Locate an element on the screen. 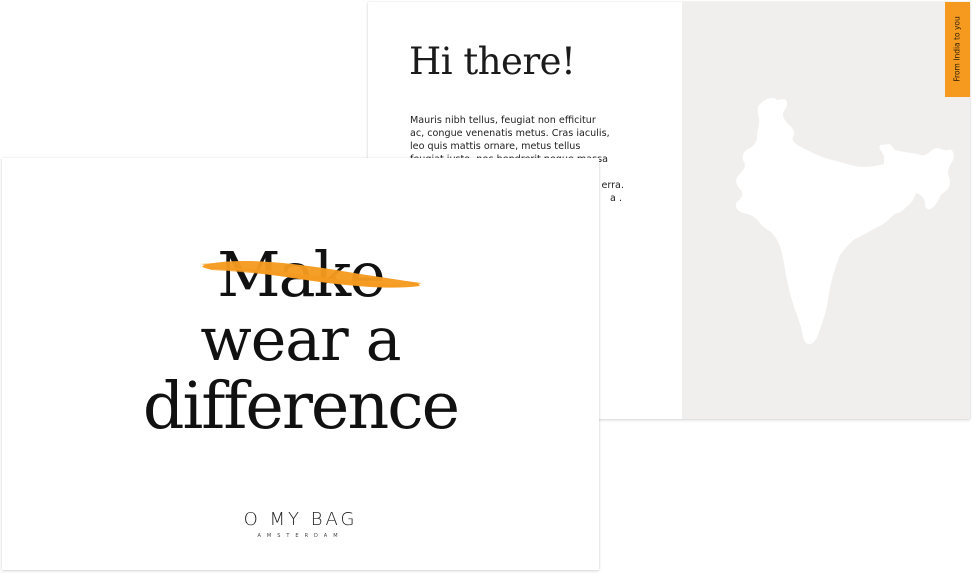 The width and height of the screenshot is (972, 573). headline-line-2: wear a is located at coordinates (300, 340).